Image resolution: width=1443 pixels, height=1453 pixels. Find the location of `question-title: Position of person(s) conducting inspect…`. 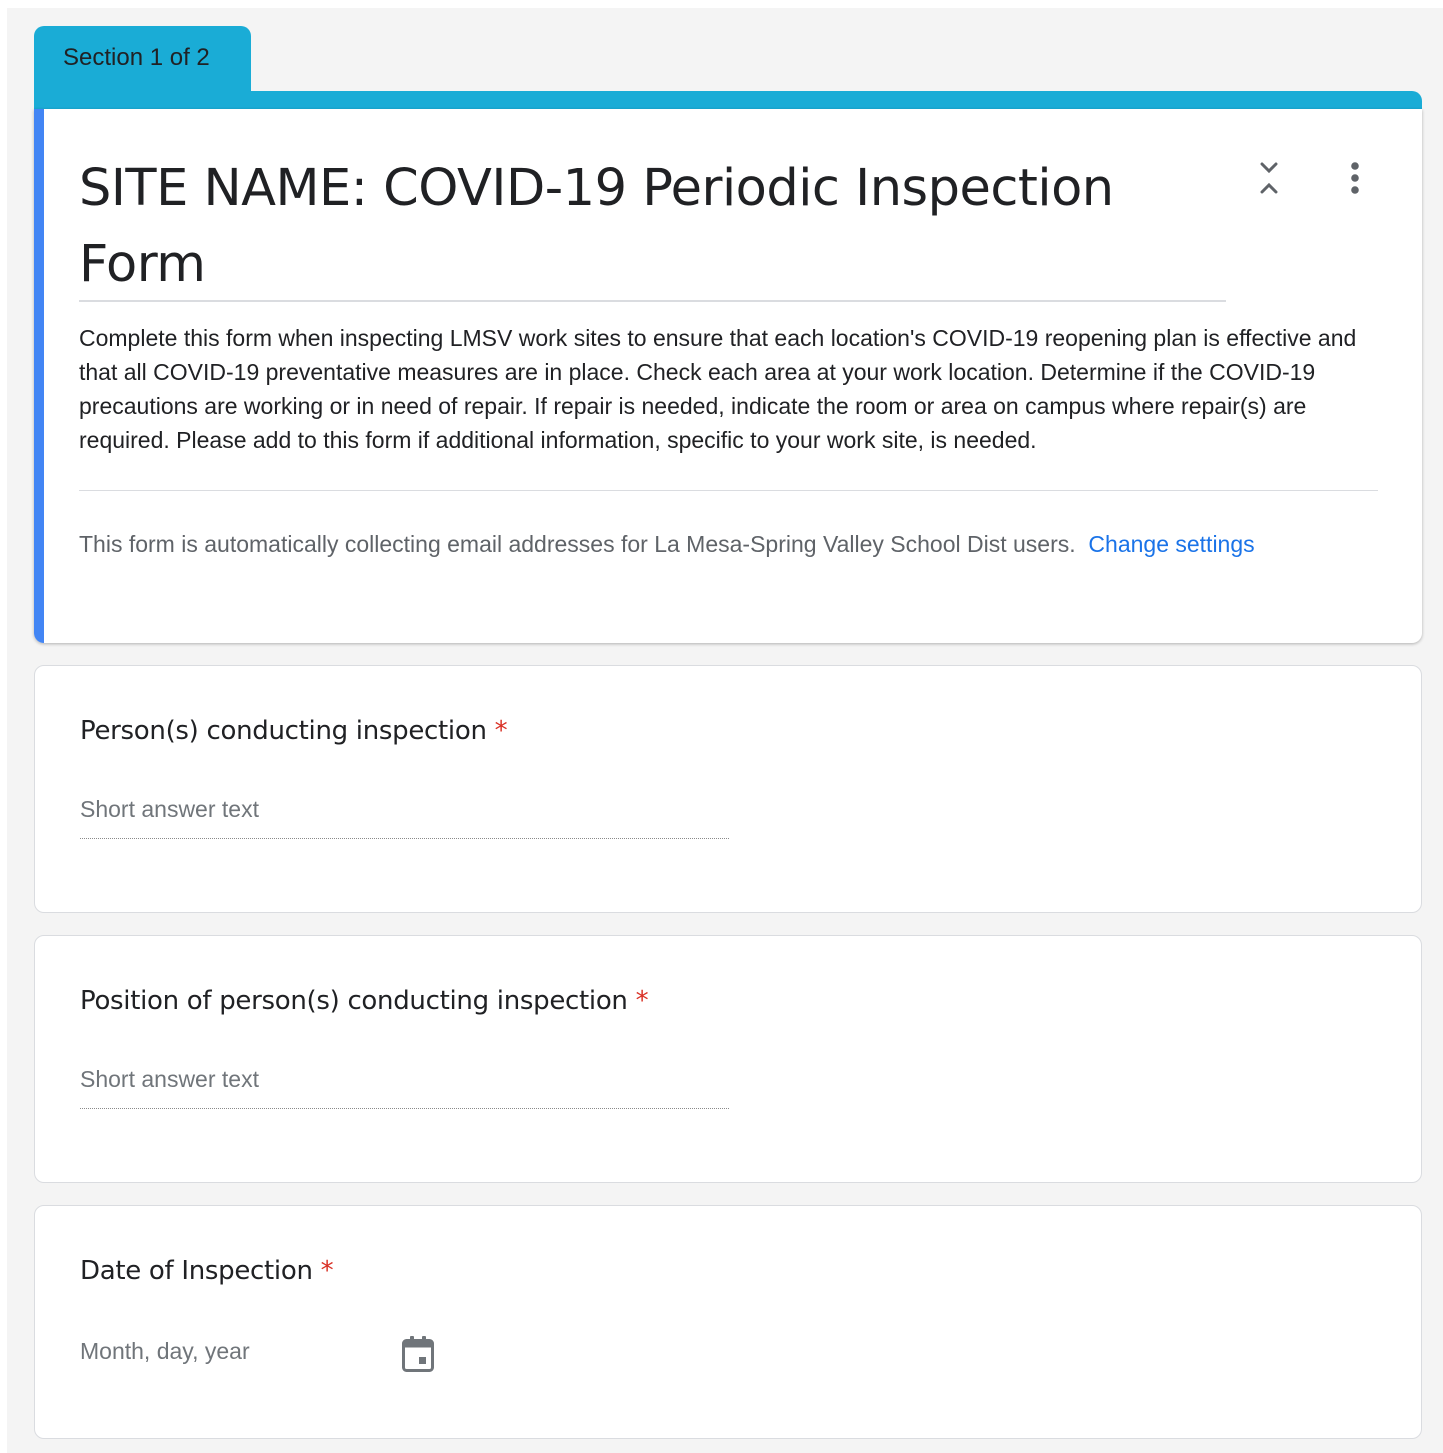

question-title: Position of person(s) conducting inspect… is located at coordinates (364, 1001).